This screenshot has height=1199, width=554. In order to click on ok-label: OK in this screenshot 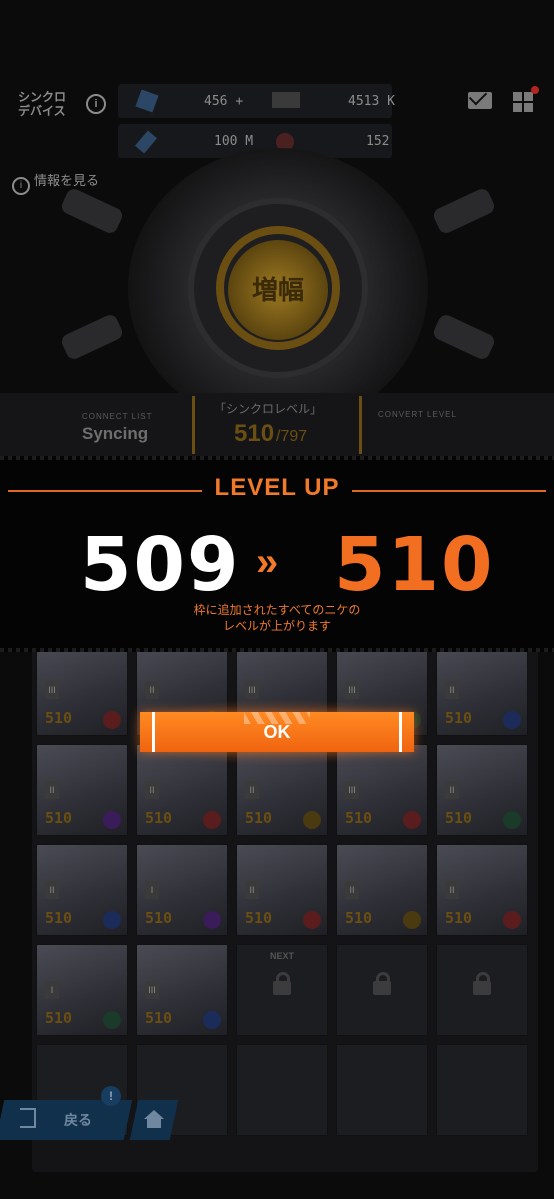, I will do `click(277, 732)`.